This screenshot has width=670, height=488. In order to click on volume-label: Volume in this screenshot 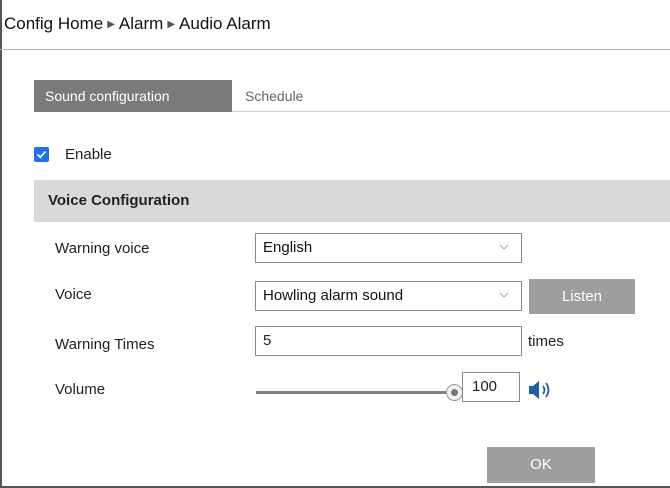, I will do `click(80, 389)`.